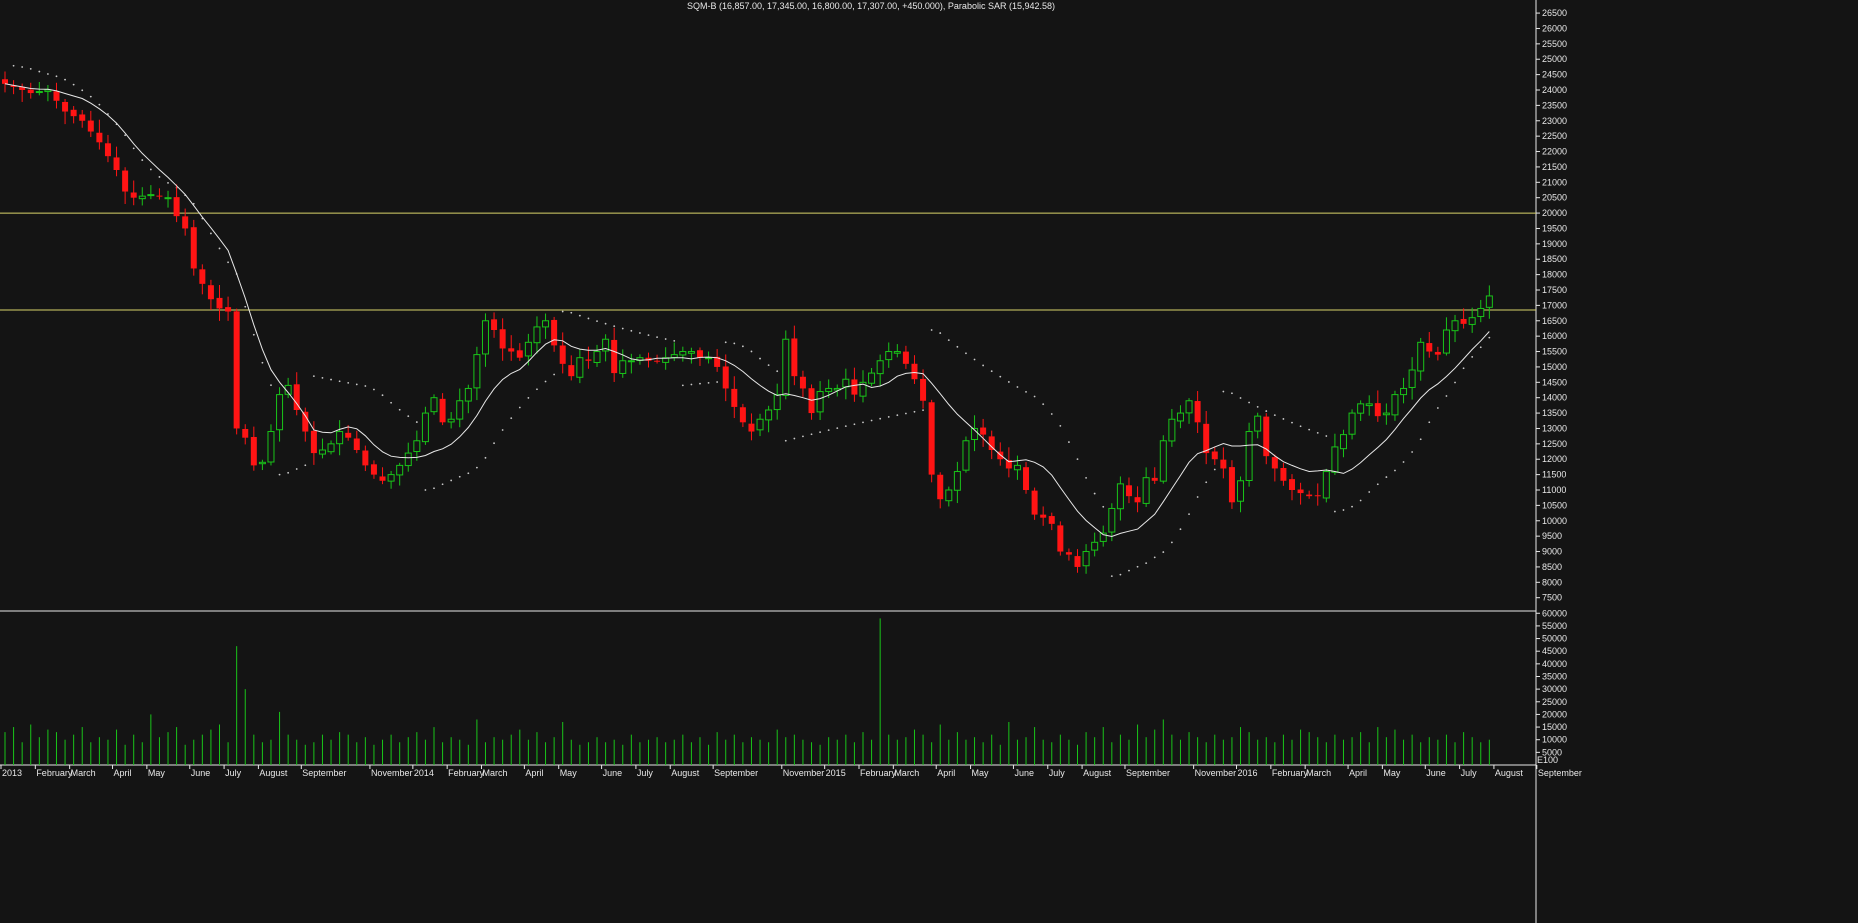 The width and height of the screenshot is (1858, 923). What do you see at coordinates (1554, 382) in the screenshot?
I see `price-tick-label: 14500` at bounding box center [1554, 382].